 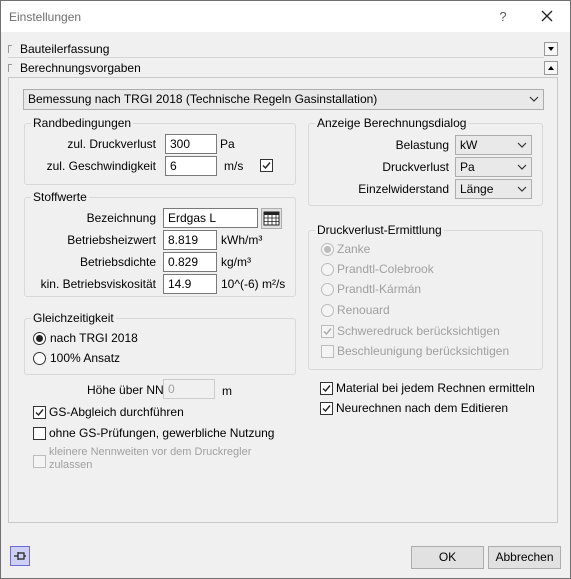 I want to click on pin-icon, so click(x=20, y=556).